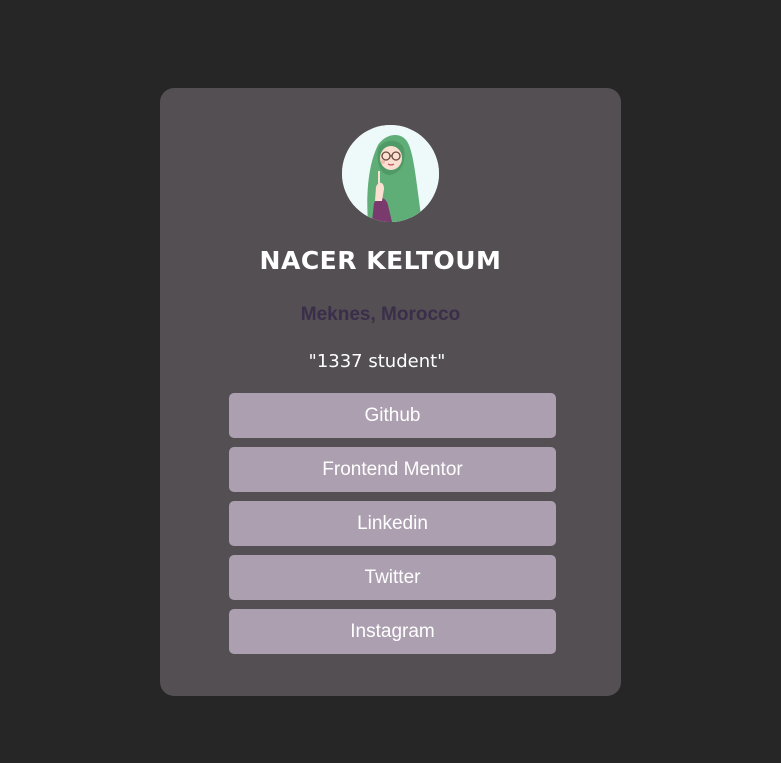  I want to click on linkedin-link-button: Linkedin, so click(392, 523).